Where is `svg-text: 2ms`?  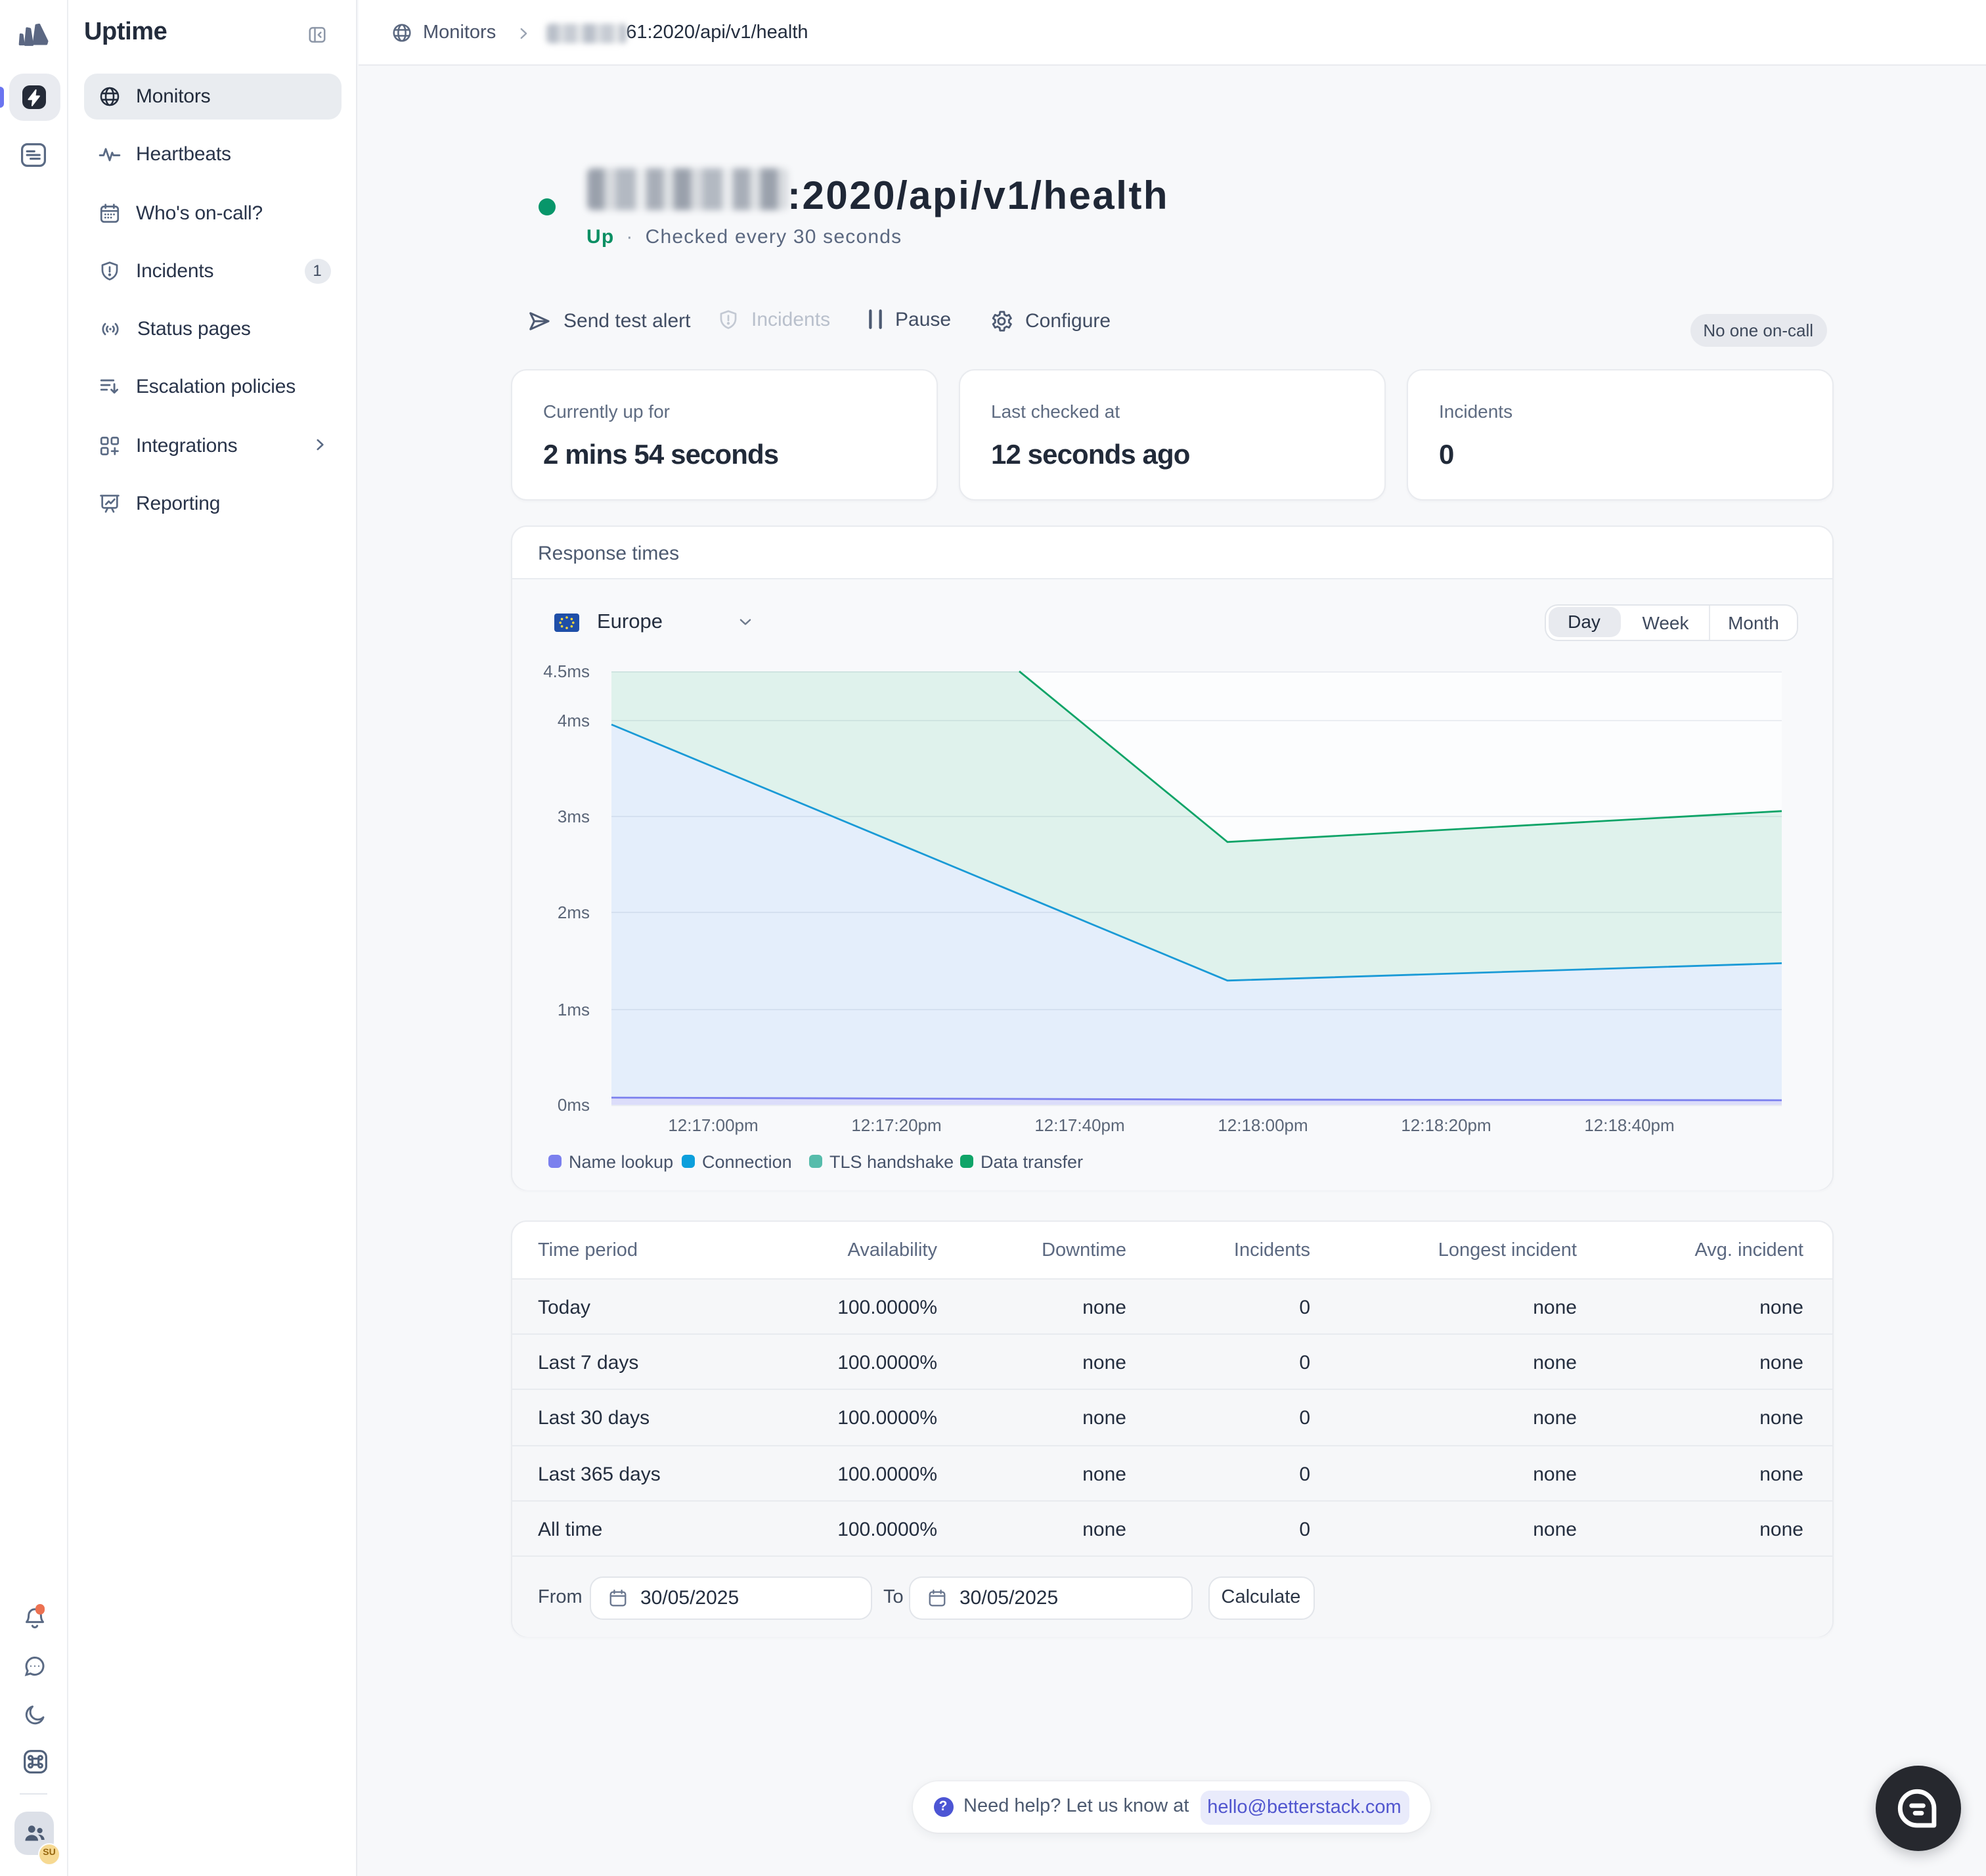
svg-text: 2ms is located at coordinates (573, 912).